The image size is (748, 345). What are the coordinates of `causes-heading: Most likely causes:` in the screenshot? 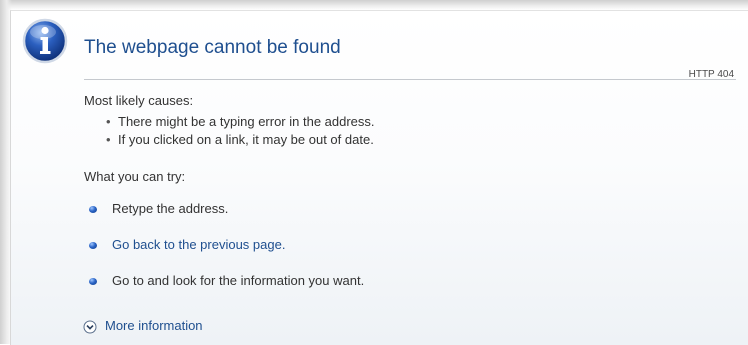 It's located at (139, 100).